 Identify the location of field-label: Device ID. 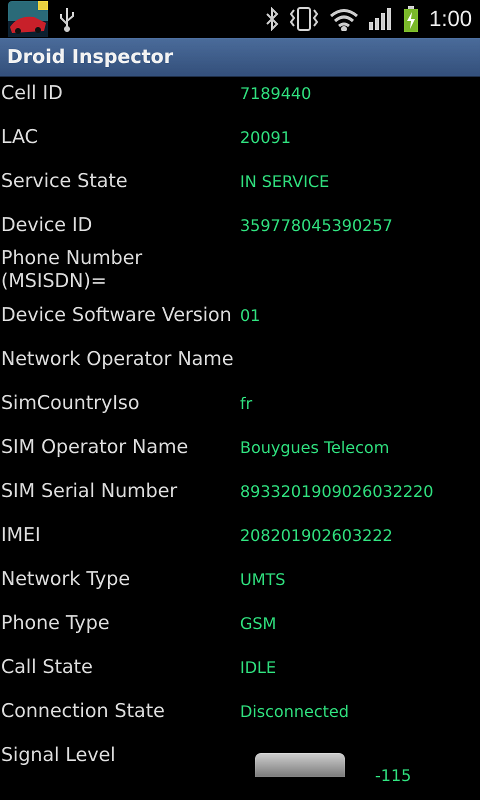
(47, 225).